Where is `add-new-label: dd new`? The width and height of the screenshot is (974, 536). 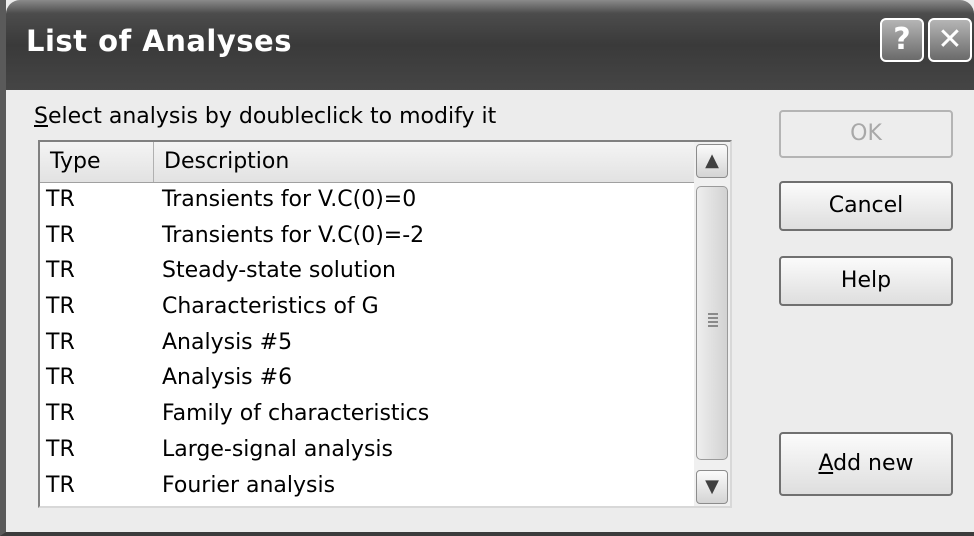
add-new-label: dd new is located at coordinates (873, 463).